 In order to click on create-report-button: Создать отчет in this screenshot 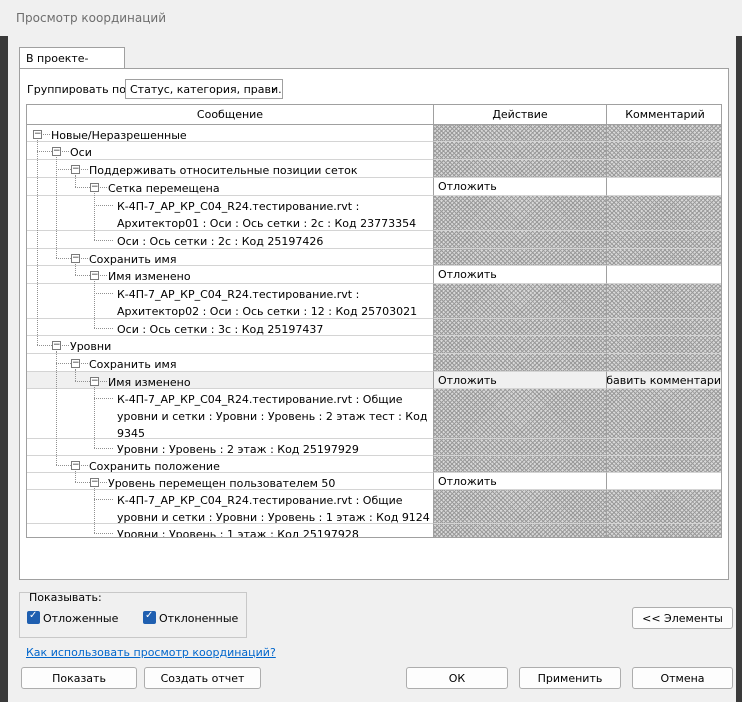, I will do `click(202, 678)`.